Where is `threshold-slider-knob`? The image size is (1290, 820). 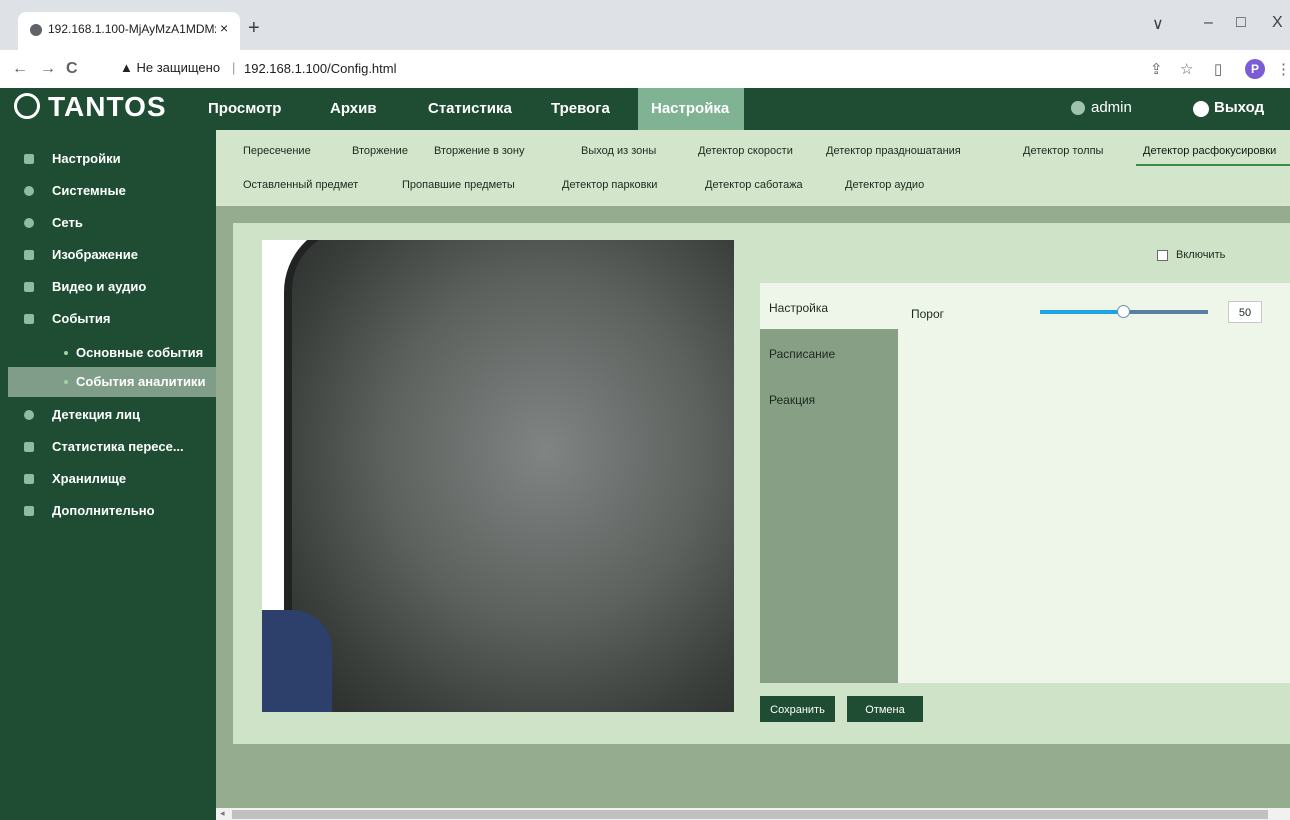
threshold-slider-knob is located at coordinates (1123, 311).